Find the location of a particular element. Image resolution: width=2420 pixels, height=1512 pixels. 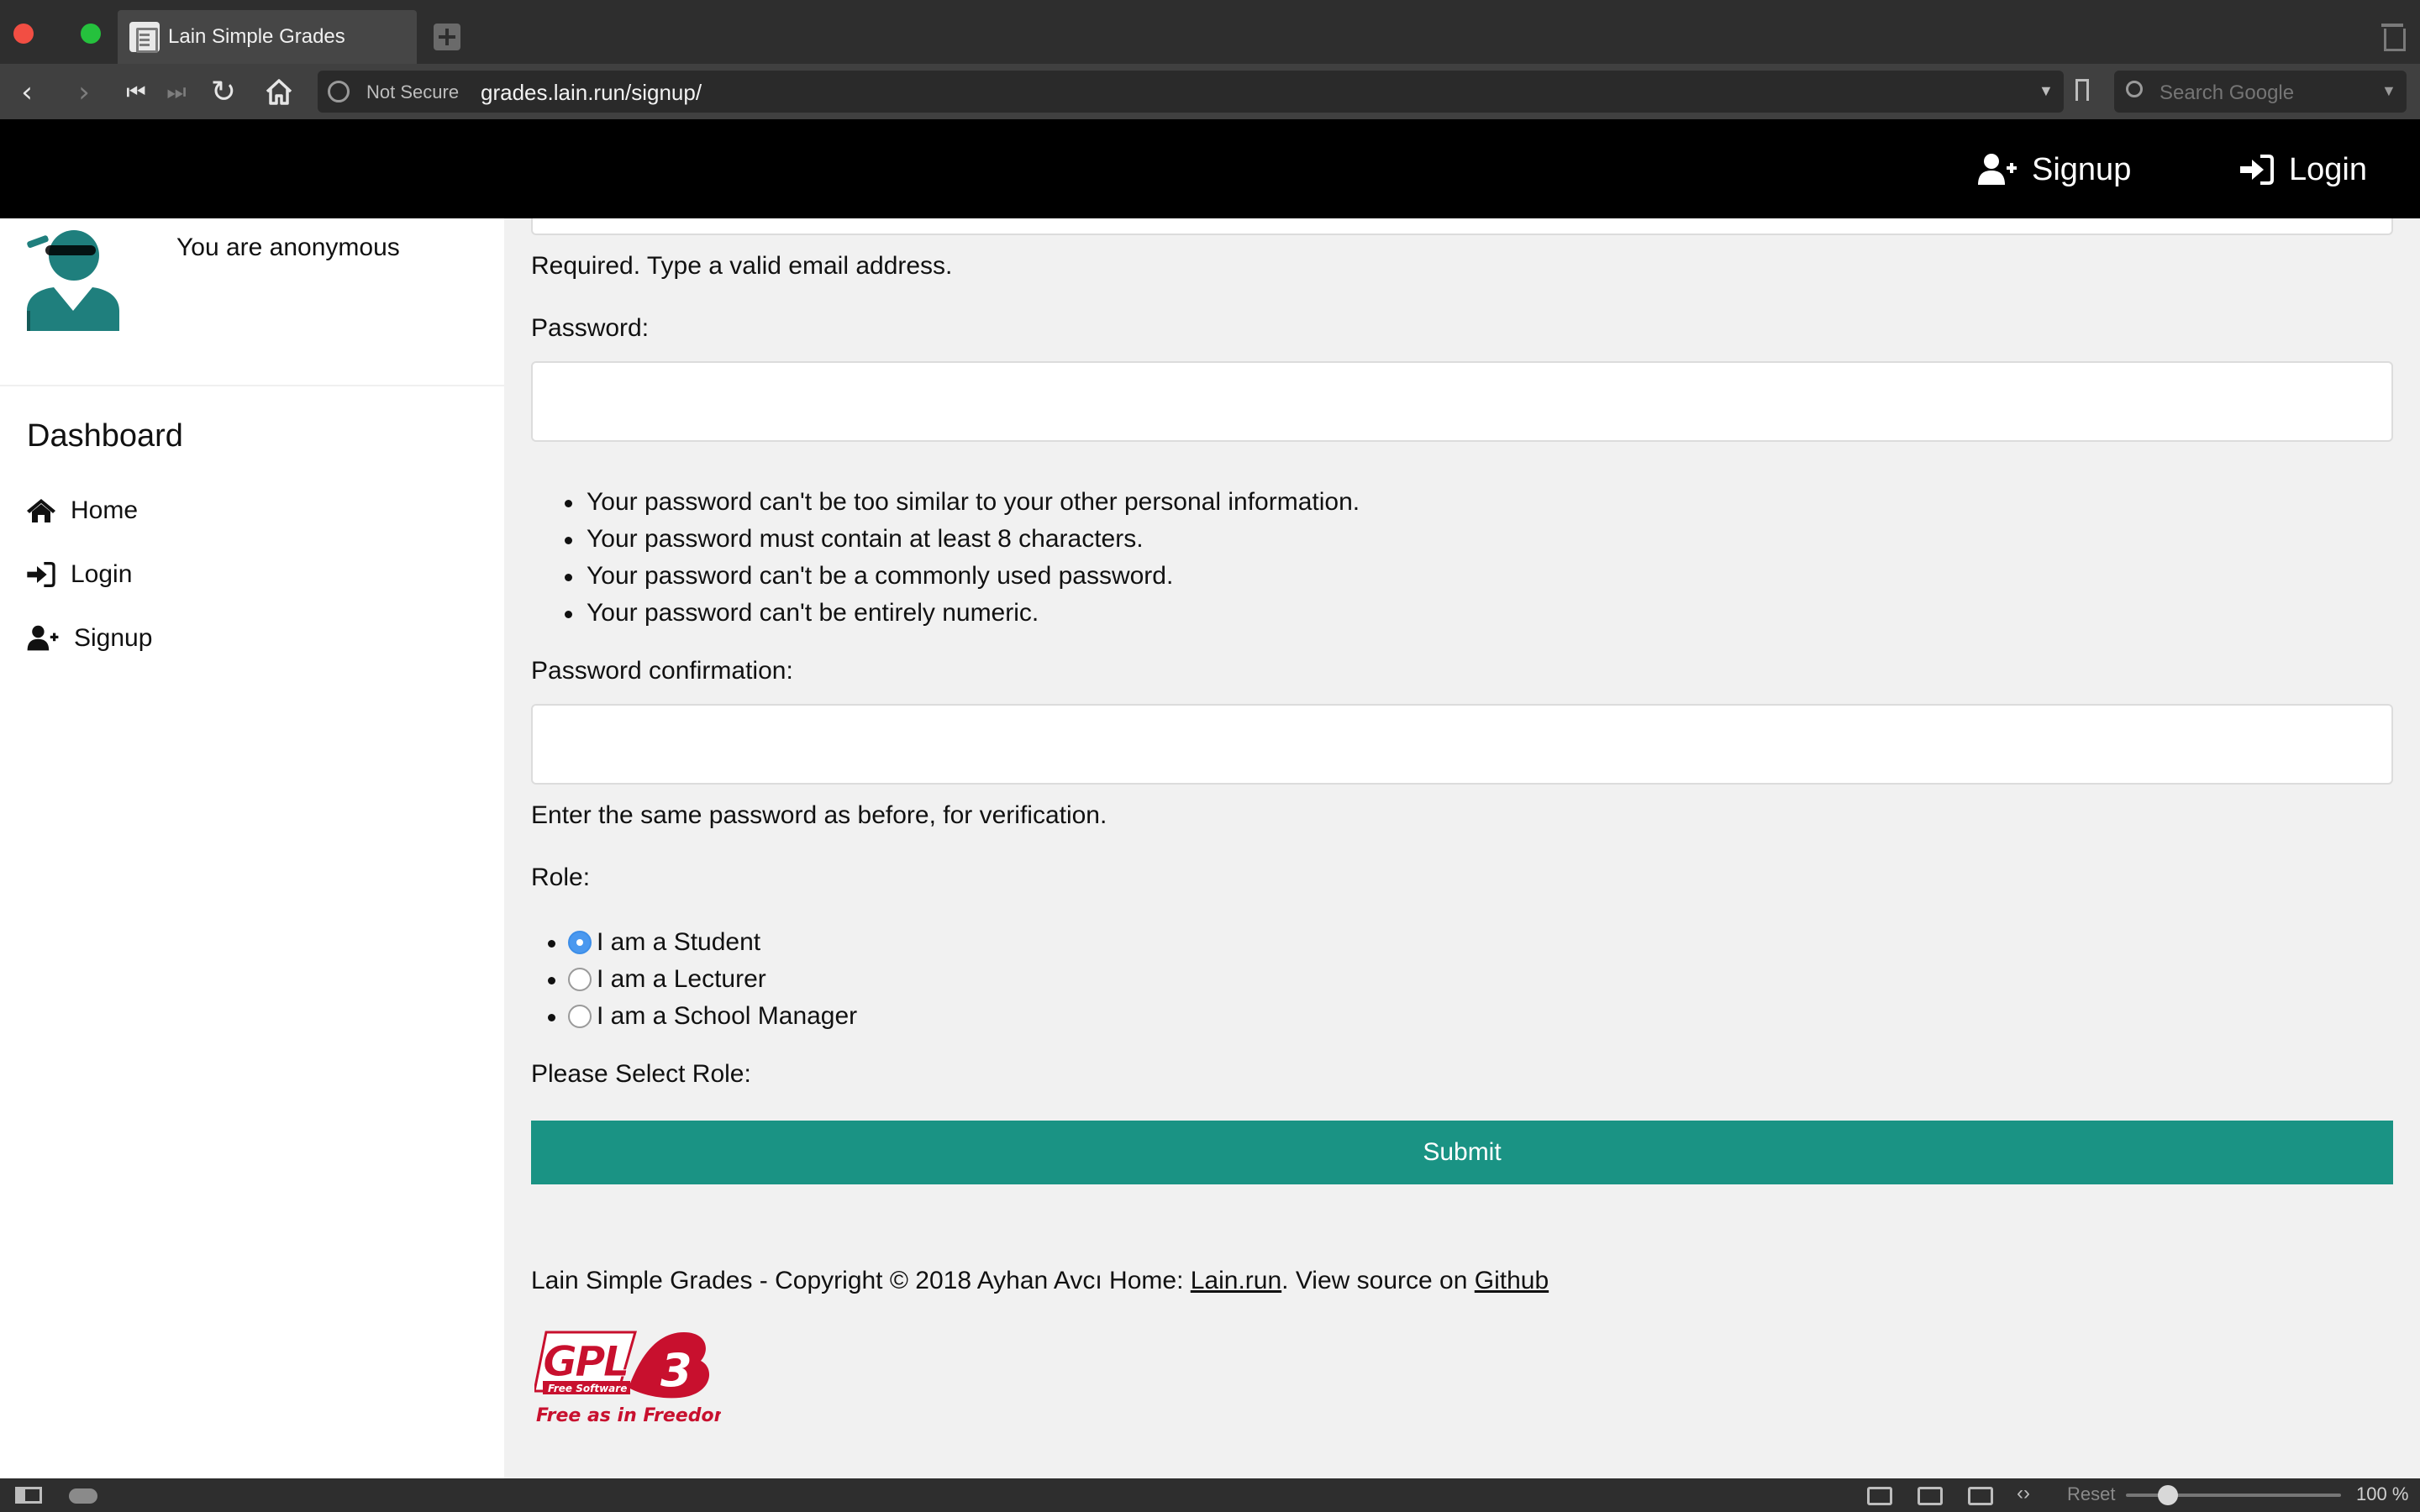

password-label: Password: is located at coordinates (590, 328).